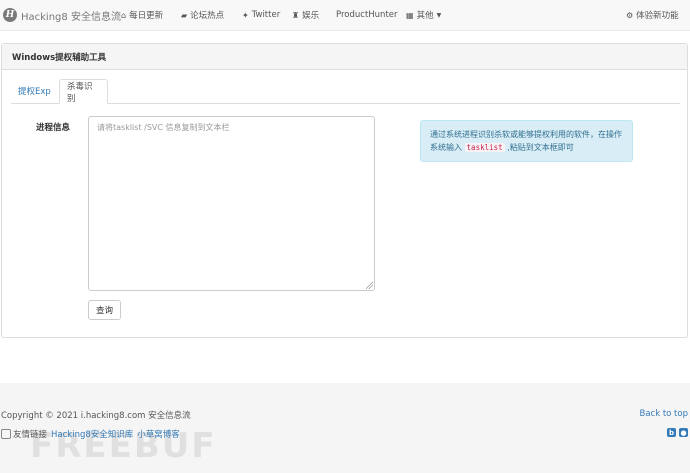  I want to click on panel-title: Windows提权辅助工具, so click(344, 57).